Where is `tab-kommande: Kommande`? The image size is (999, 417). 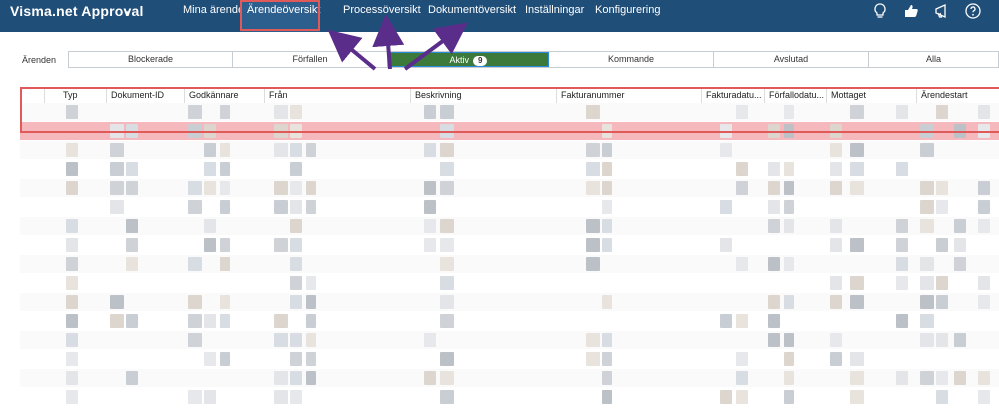
tab-kommande: Kommande is located at coordinates (631, 59).